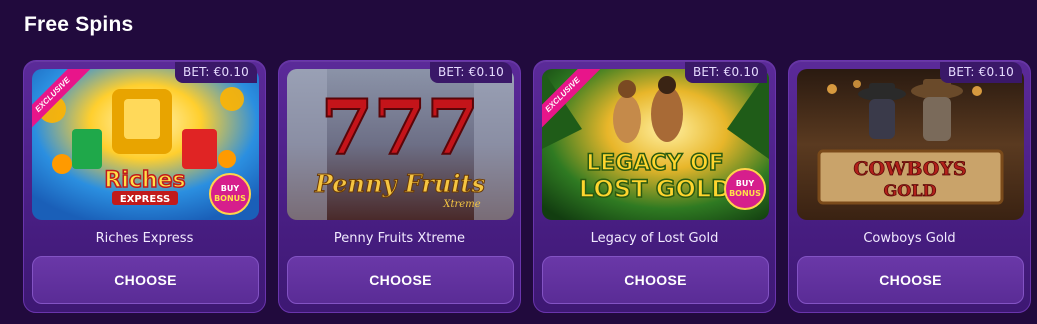  Describe the element at coordinates (230, 188) in the screenshot. I see `riches-bonus-line1: BUY` at that location.